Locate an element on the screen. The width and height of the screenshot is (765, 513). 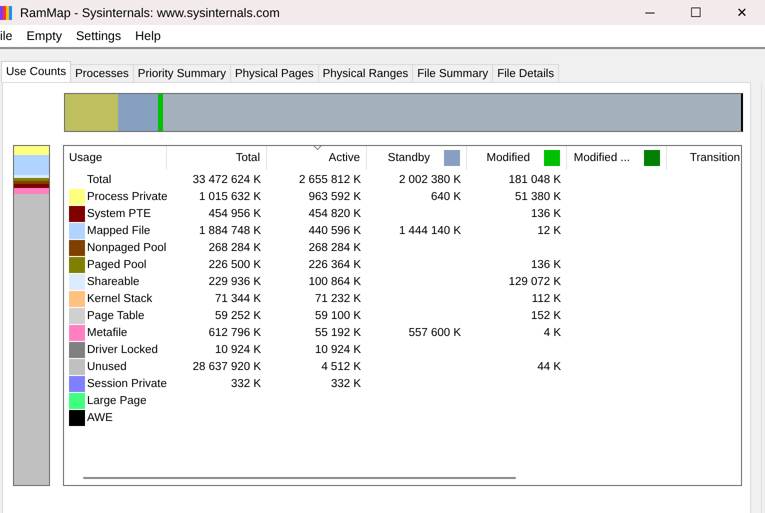
table-cell-text: 12 K is located at coordinates (549, 230).